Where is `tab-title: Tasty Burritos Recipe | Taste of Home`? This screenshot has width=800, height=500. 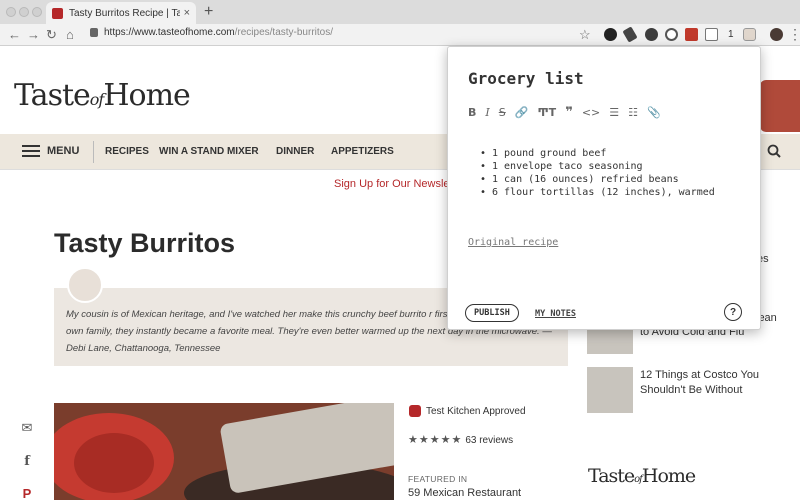 tab-title: Tasty Burritos Recipe | Taste of Home is located at coordinates (124, 13).